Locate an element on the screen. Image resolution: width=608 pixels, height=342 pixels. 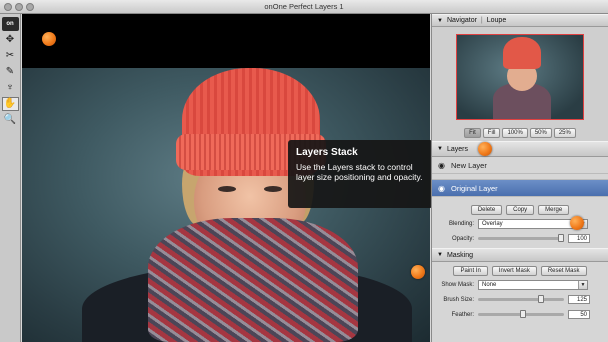
tab-navigator: Navigator is located at coordinates (462, 20).